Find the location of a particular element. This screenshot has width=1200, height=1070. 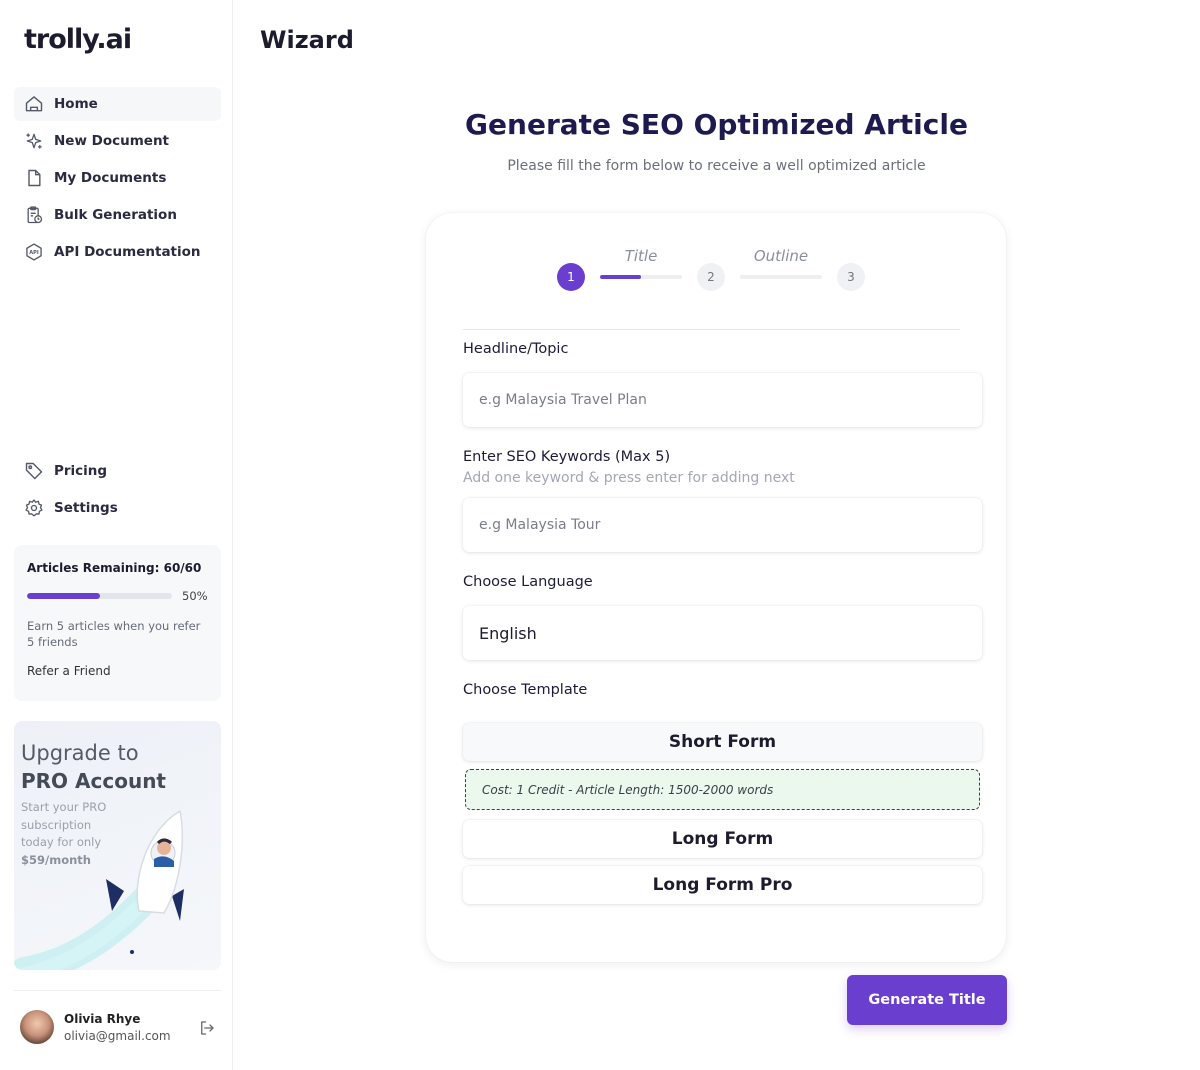

step-outline-progress is located at coordinates (781, 277).